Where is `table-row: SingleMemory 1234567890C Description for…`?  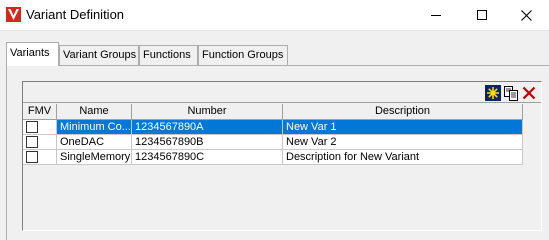 table-row: SingleMemory 1234567890C Description for… is located at coordinates (282, 157).